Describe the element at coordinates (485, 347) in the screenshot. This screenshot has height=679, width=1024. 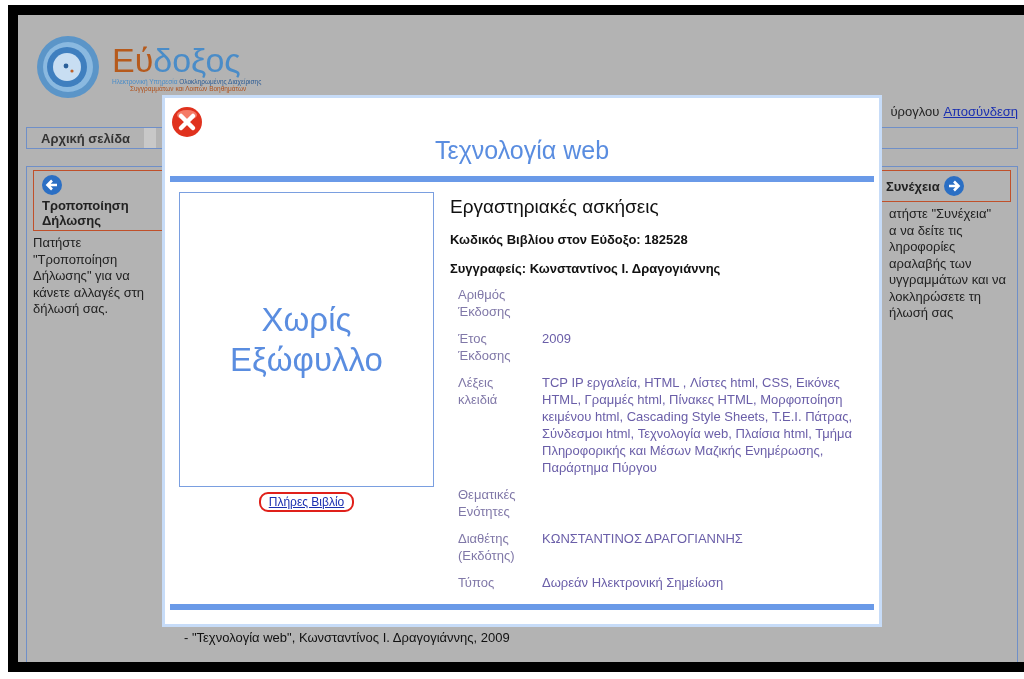
I see `detail-label: Έτος Έκδοσης` at that location.